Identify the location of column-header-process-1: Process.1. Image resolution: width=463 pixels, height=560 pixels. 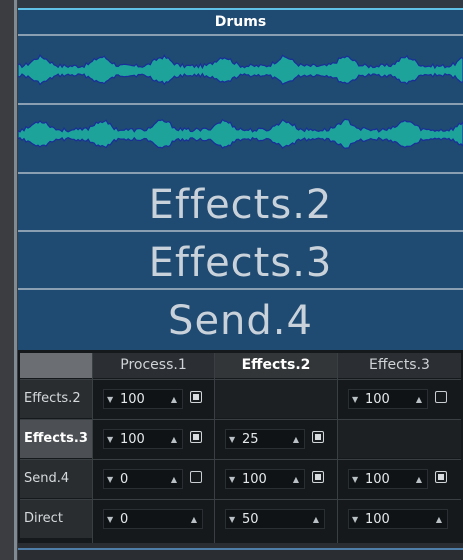
(153, 365).